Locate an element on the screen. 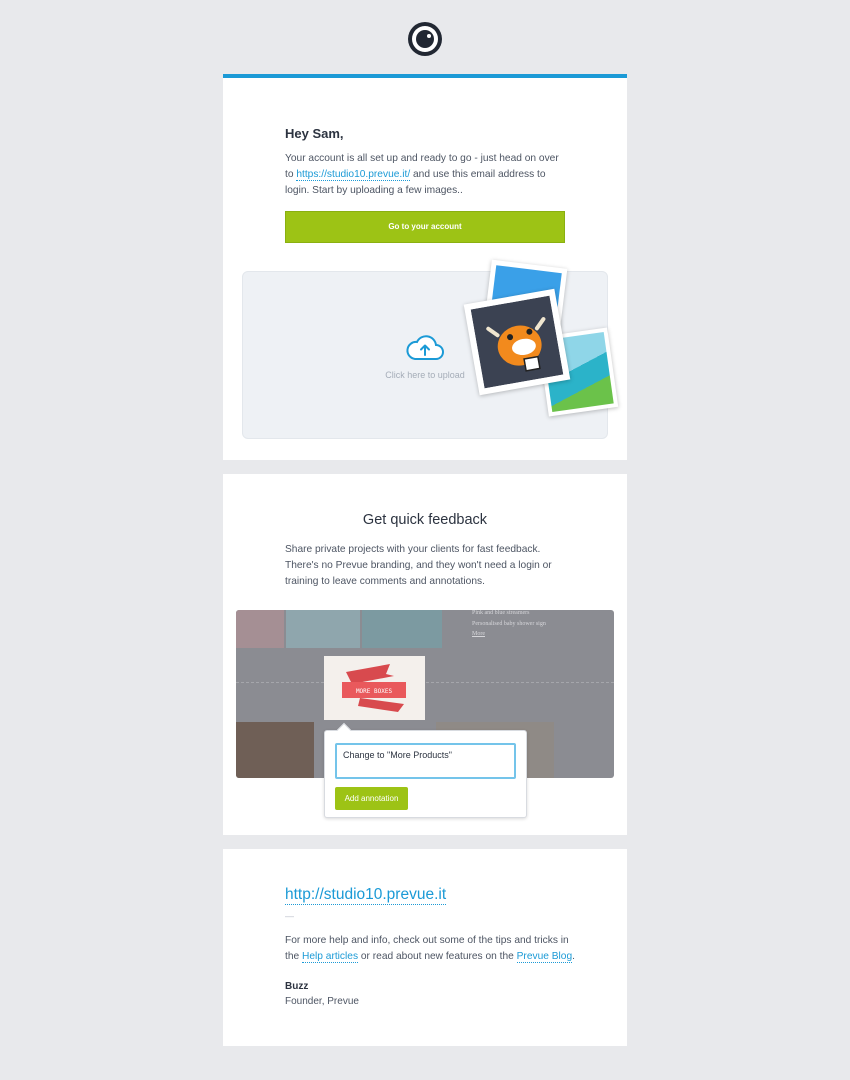 The height and width of the screenshot is (1080, 850). greeting: Hey Sam, is located at coordinates (314, 133).